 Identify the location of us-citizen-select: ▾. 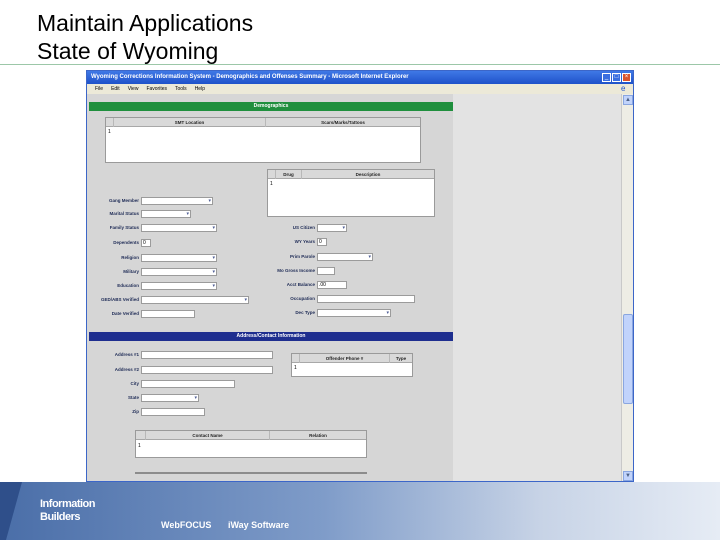
(332, 228).